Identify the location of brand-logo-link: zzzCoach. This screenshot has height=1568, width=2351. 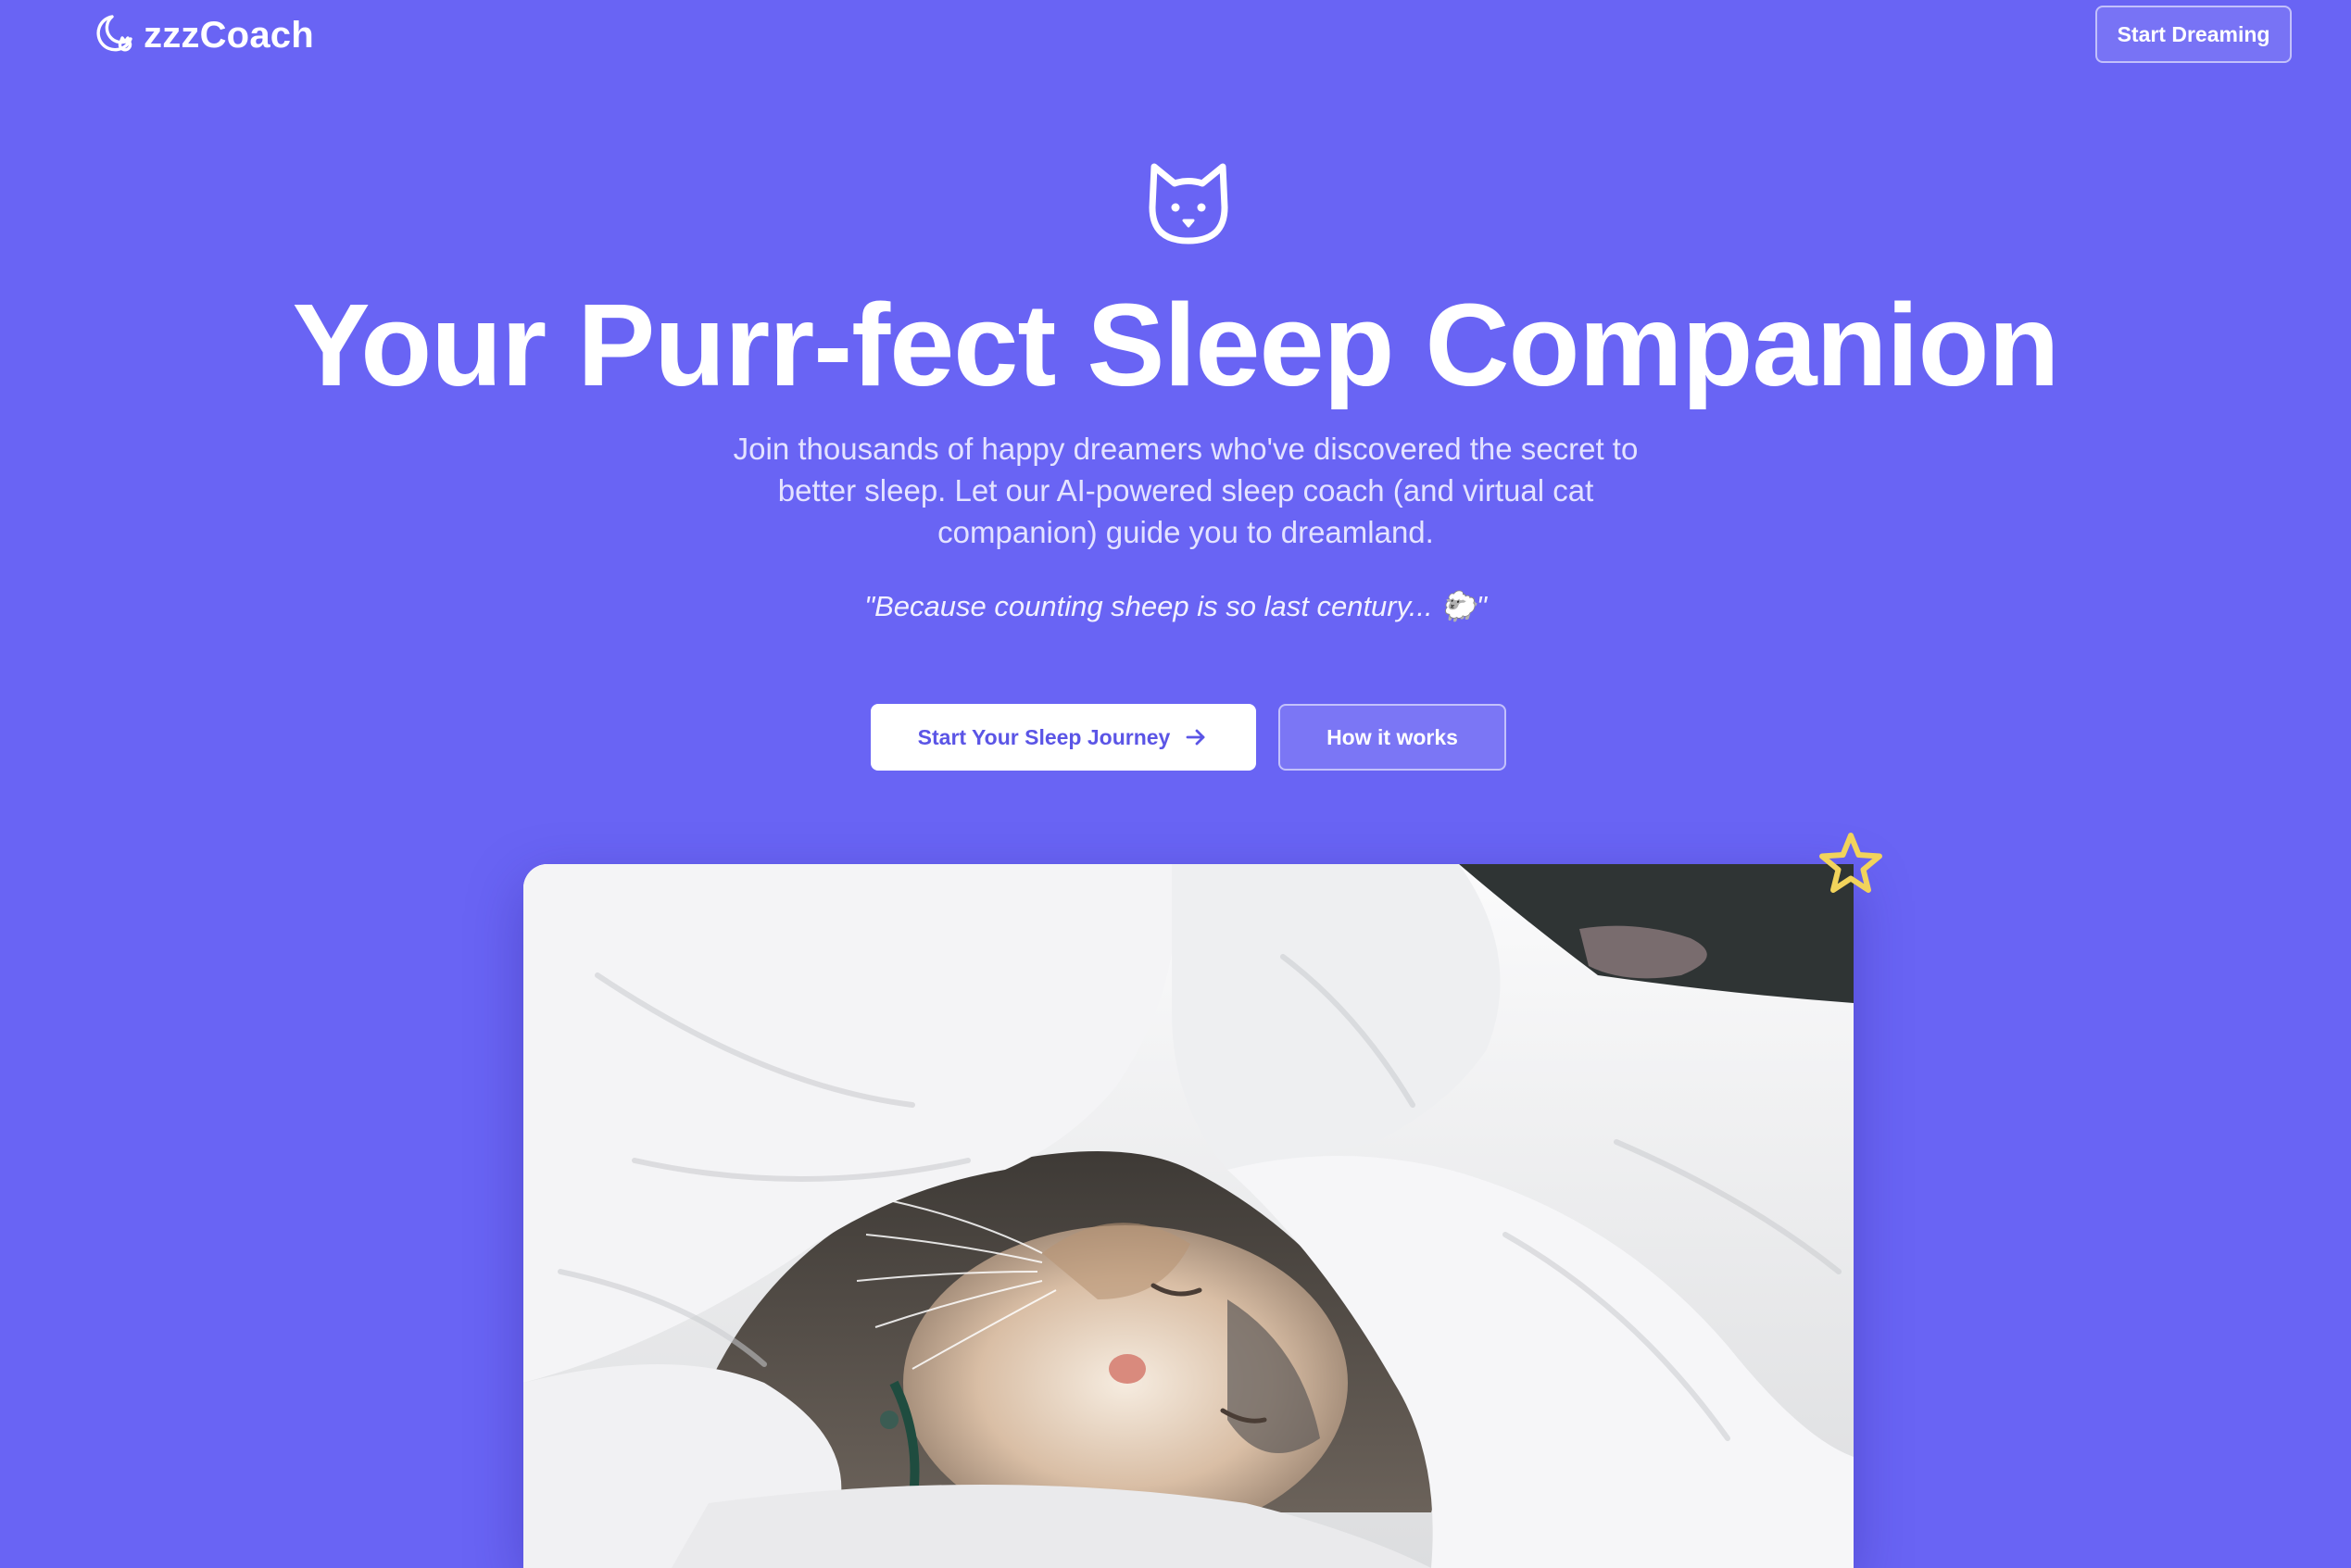
(202, 35).